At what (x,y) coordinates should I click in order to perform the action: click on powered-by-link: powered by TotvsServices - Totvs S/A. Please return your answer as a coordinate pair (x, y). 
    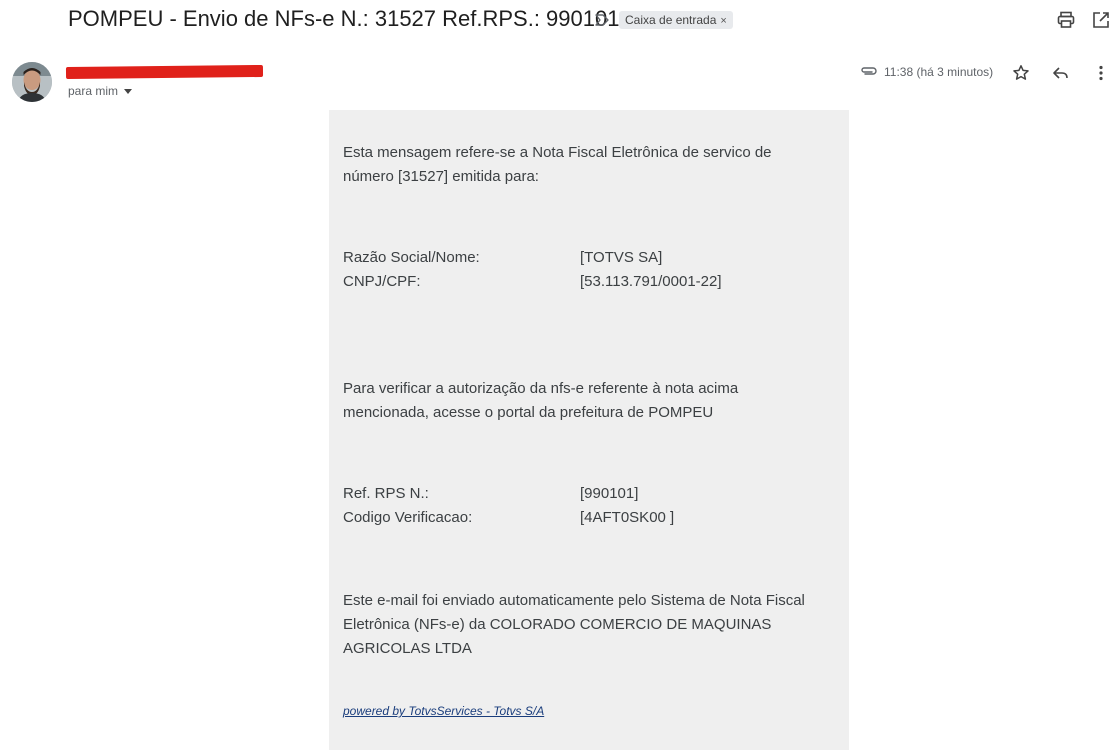
    Looking at the image, I should click on (443, 711).